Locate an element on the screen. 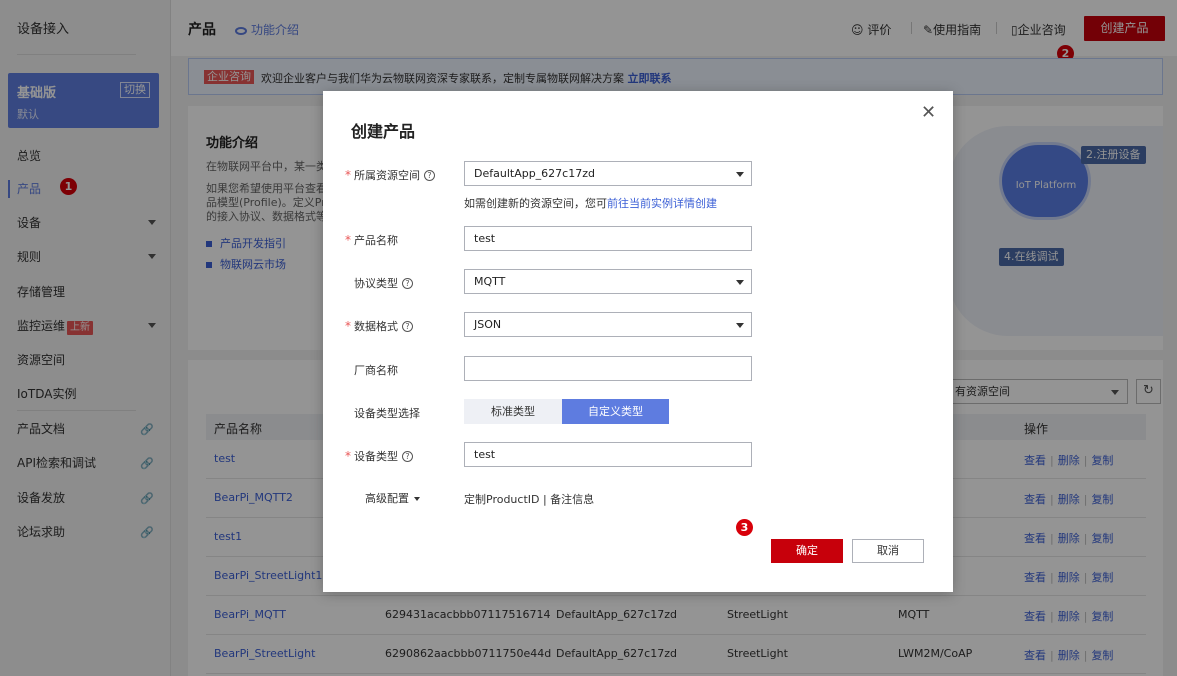 The image size is (1177, 676). cancel-button: 取消 is located at coordinates (888, 551).